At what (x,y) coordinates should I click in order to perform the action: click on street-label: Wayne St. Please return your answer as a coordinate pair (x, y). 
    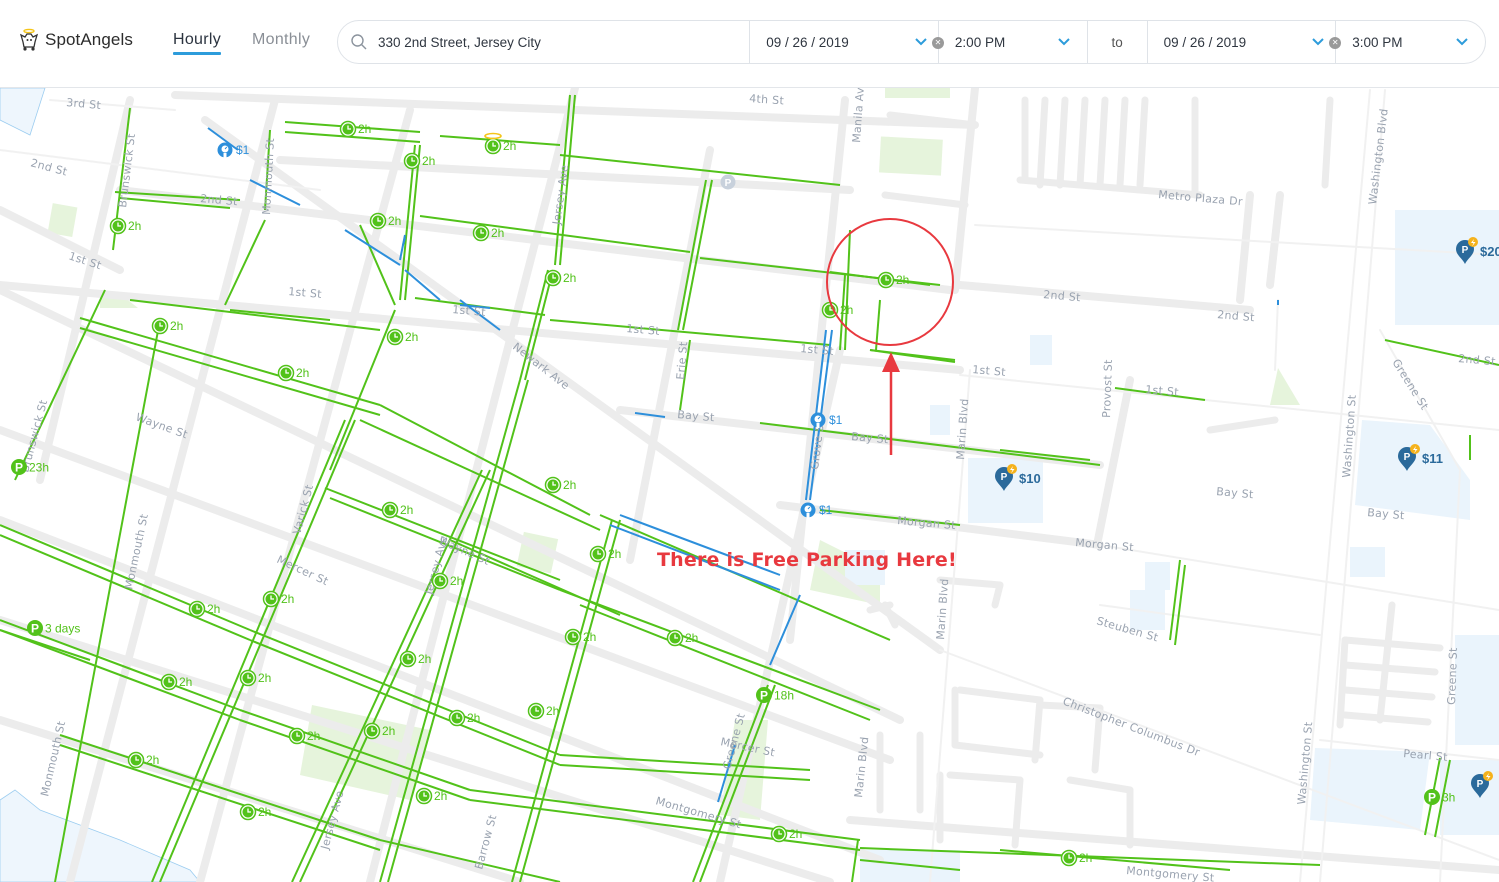
    Looking at the image, I should click on (162, 426).